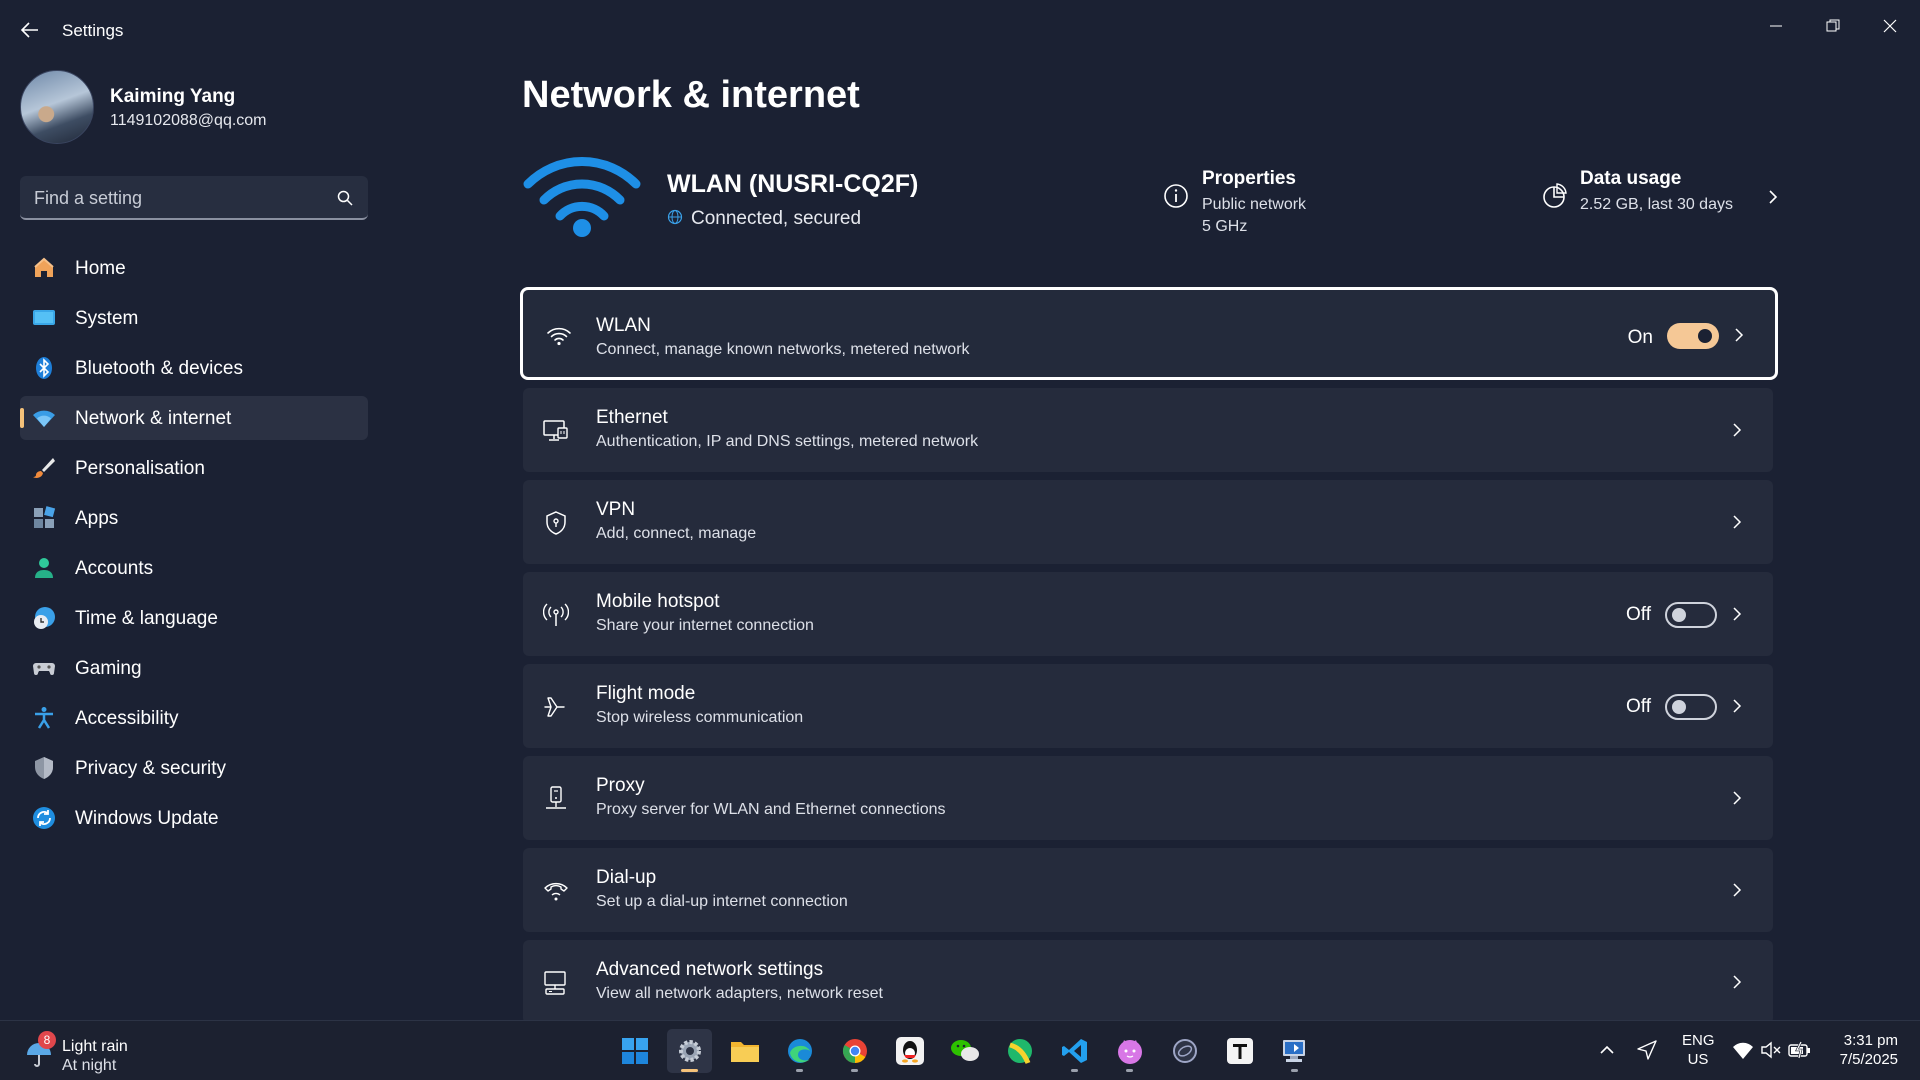 The image size is (1920, 1080). What do you see at coordinates (89, 1065) in the screenshot?
I see `weather-time: At night` at bounding box center [89, 1065].